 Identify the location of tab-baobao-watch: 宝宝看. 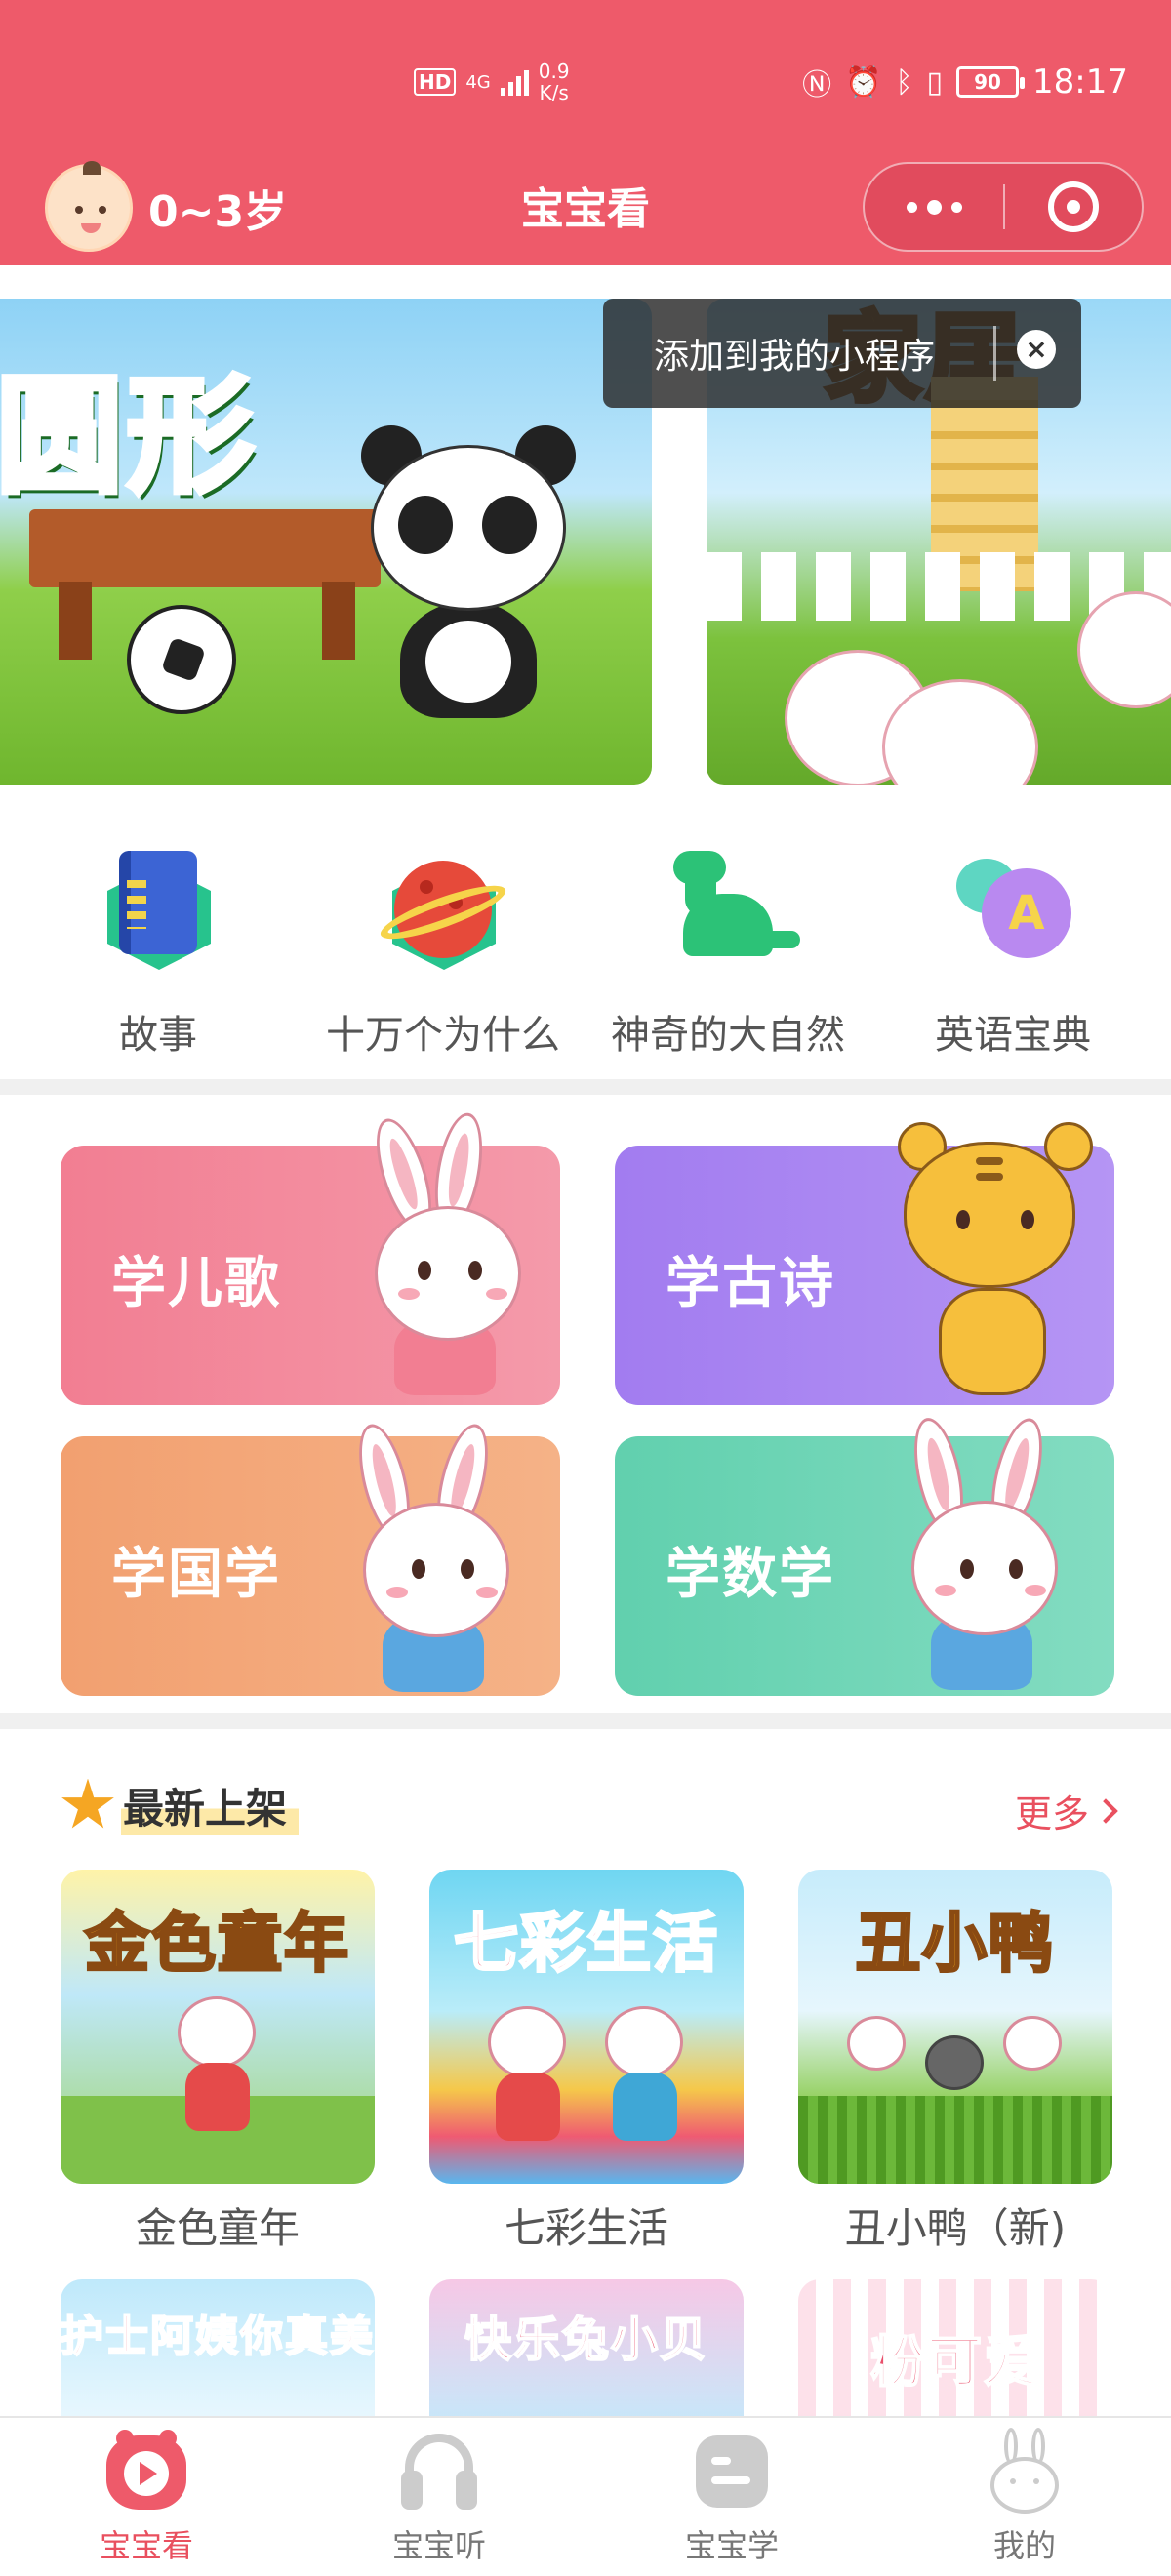
(146, 2497).